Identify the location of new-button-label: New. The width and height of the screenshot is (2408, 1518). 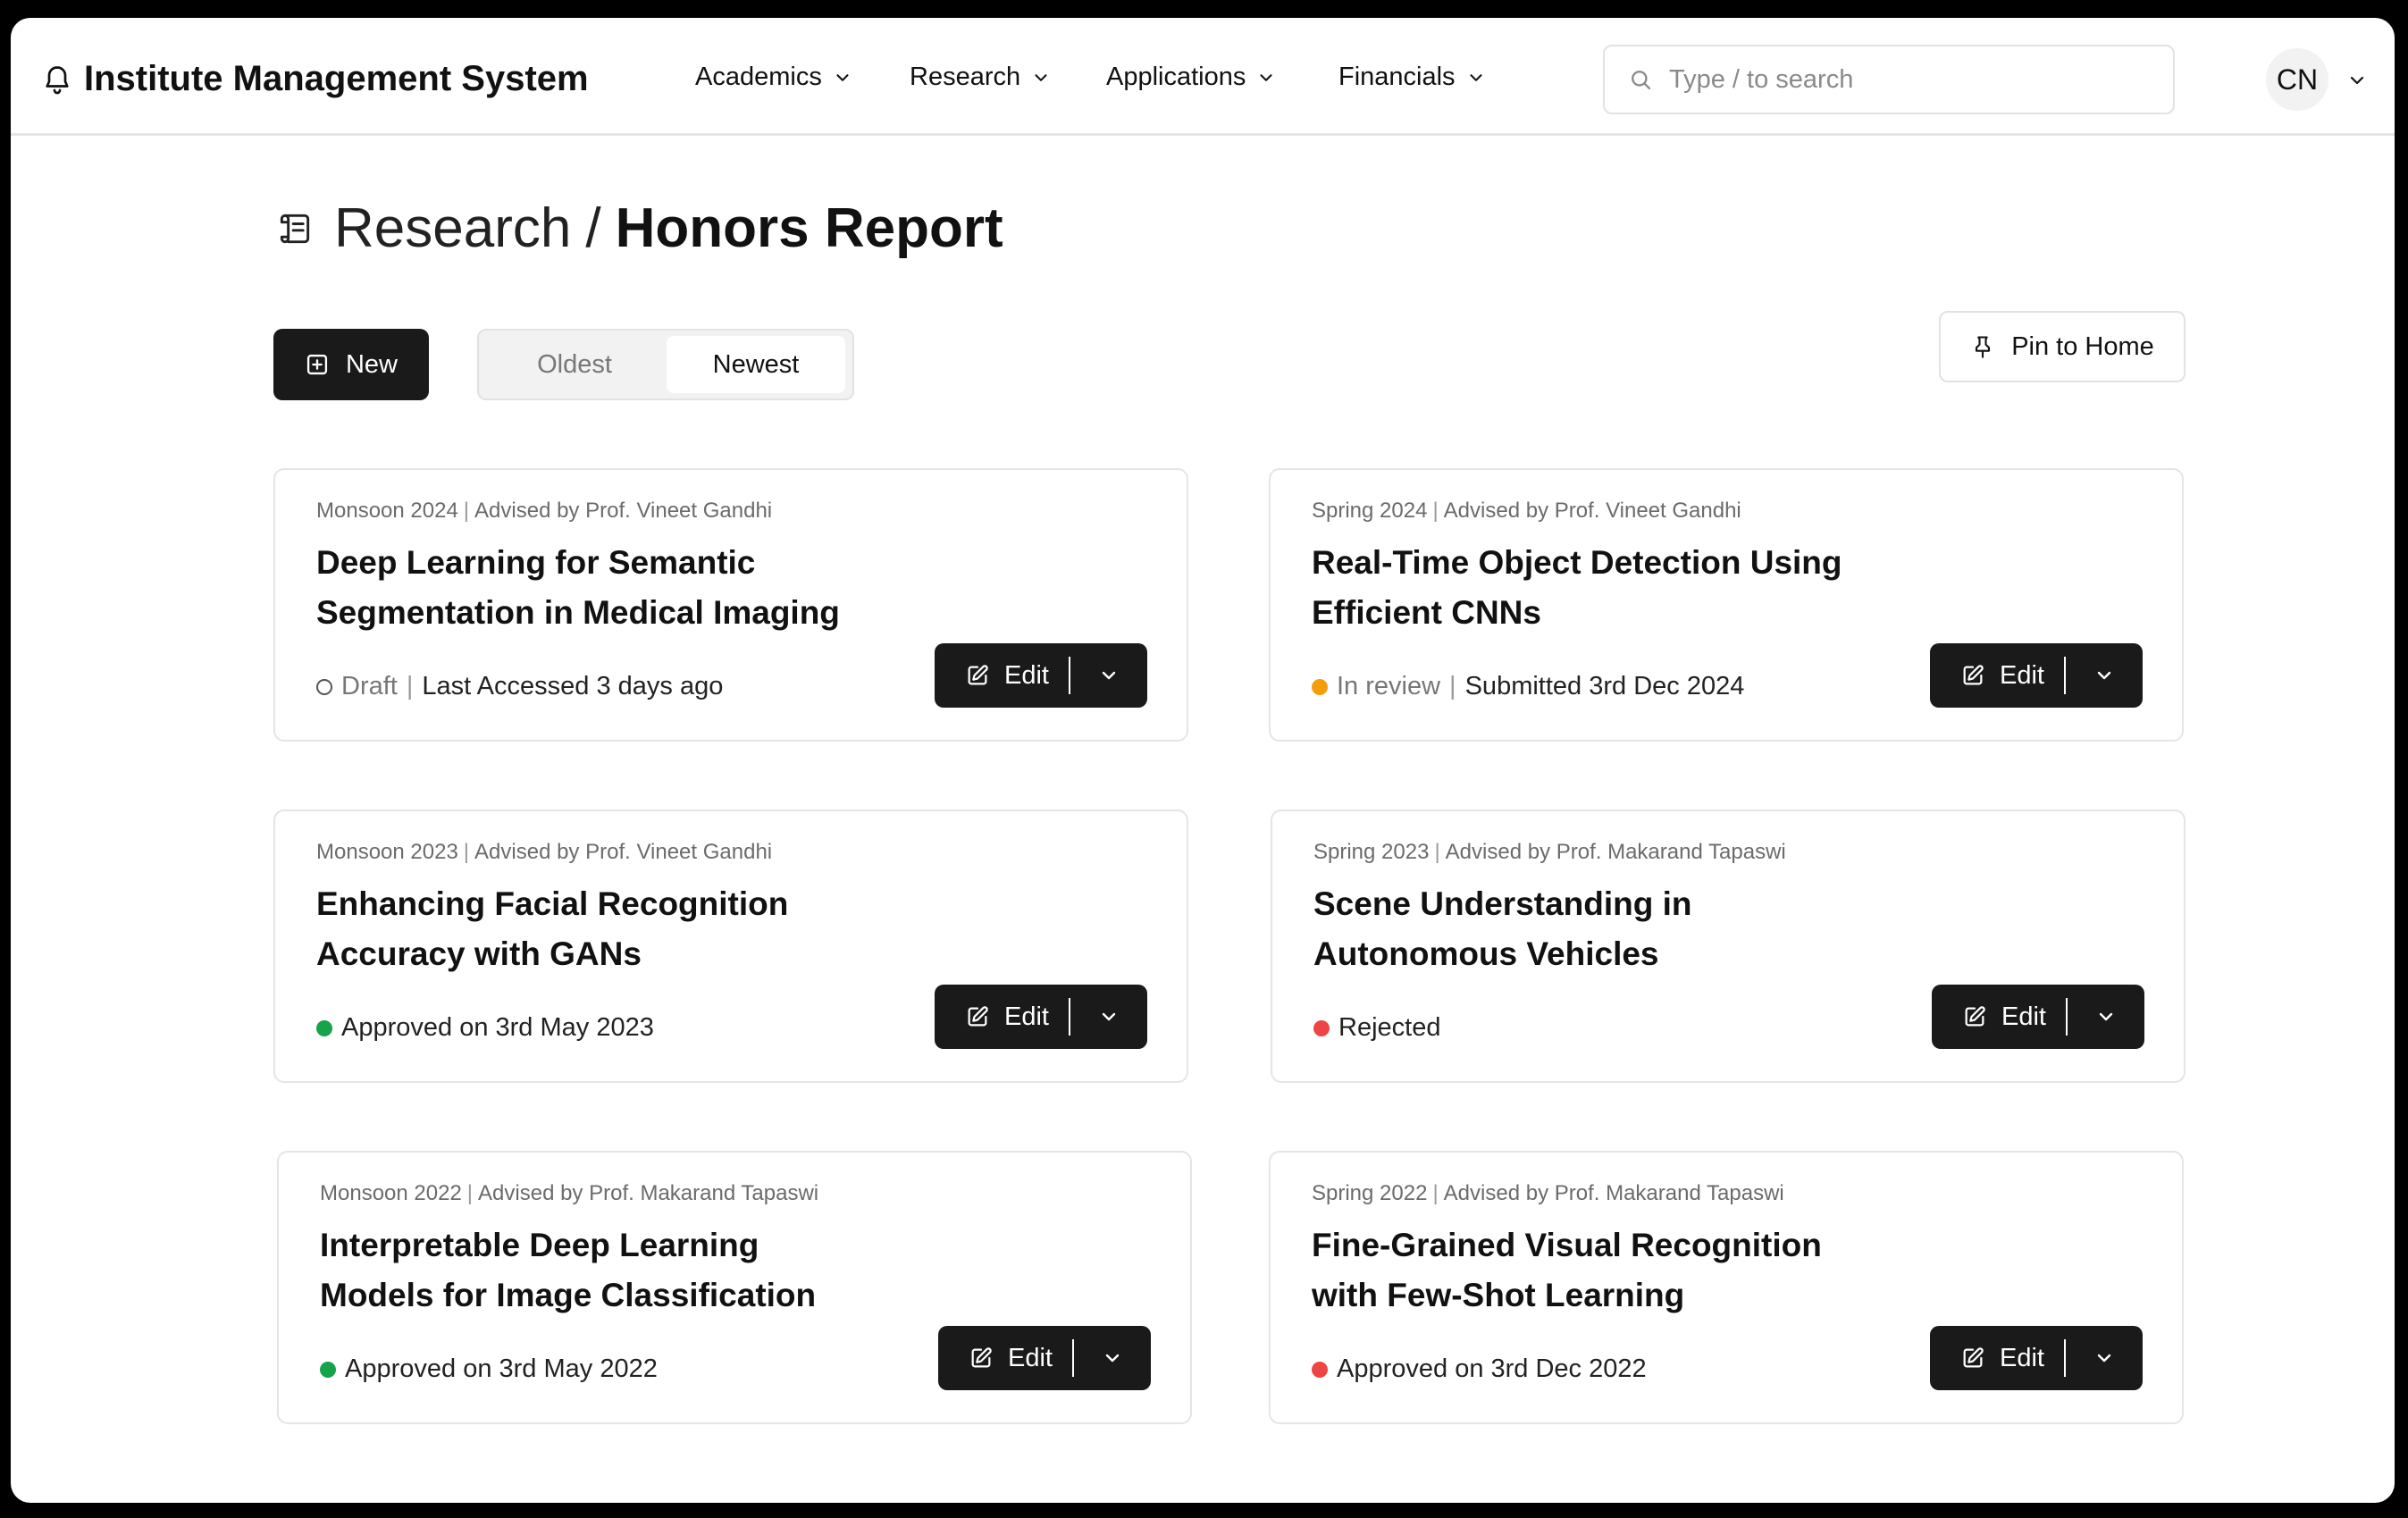
(371, 364).